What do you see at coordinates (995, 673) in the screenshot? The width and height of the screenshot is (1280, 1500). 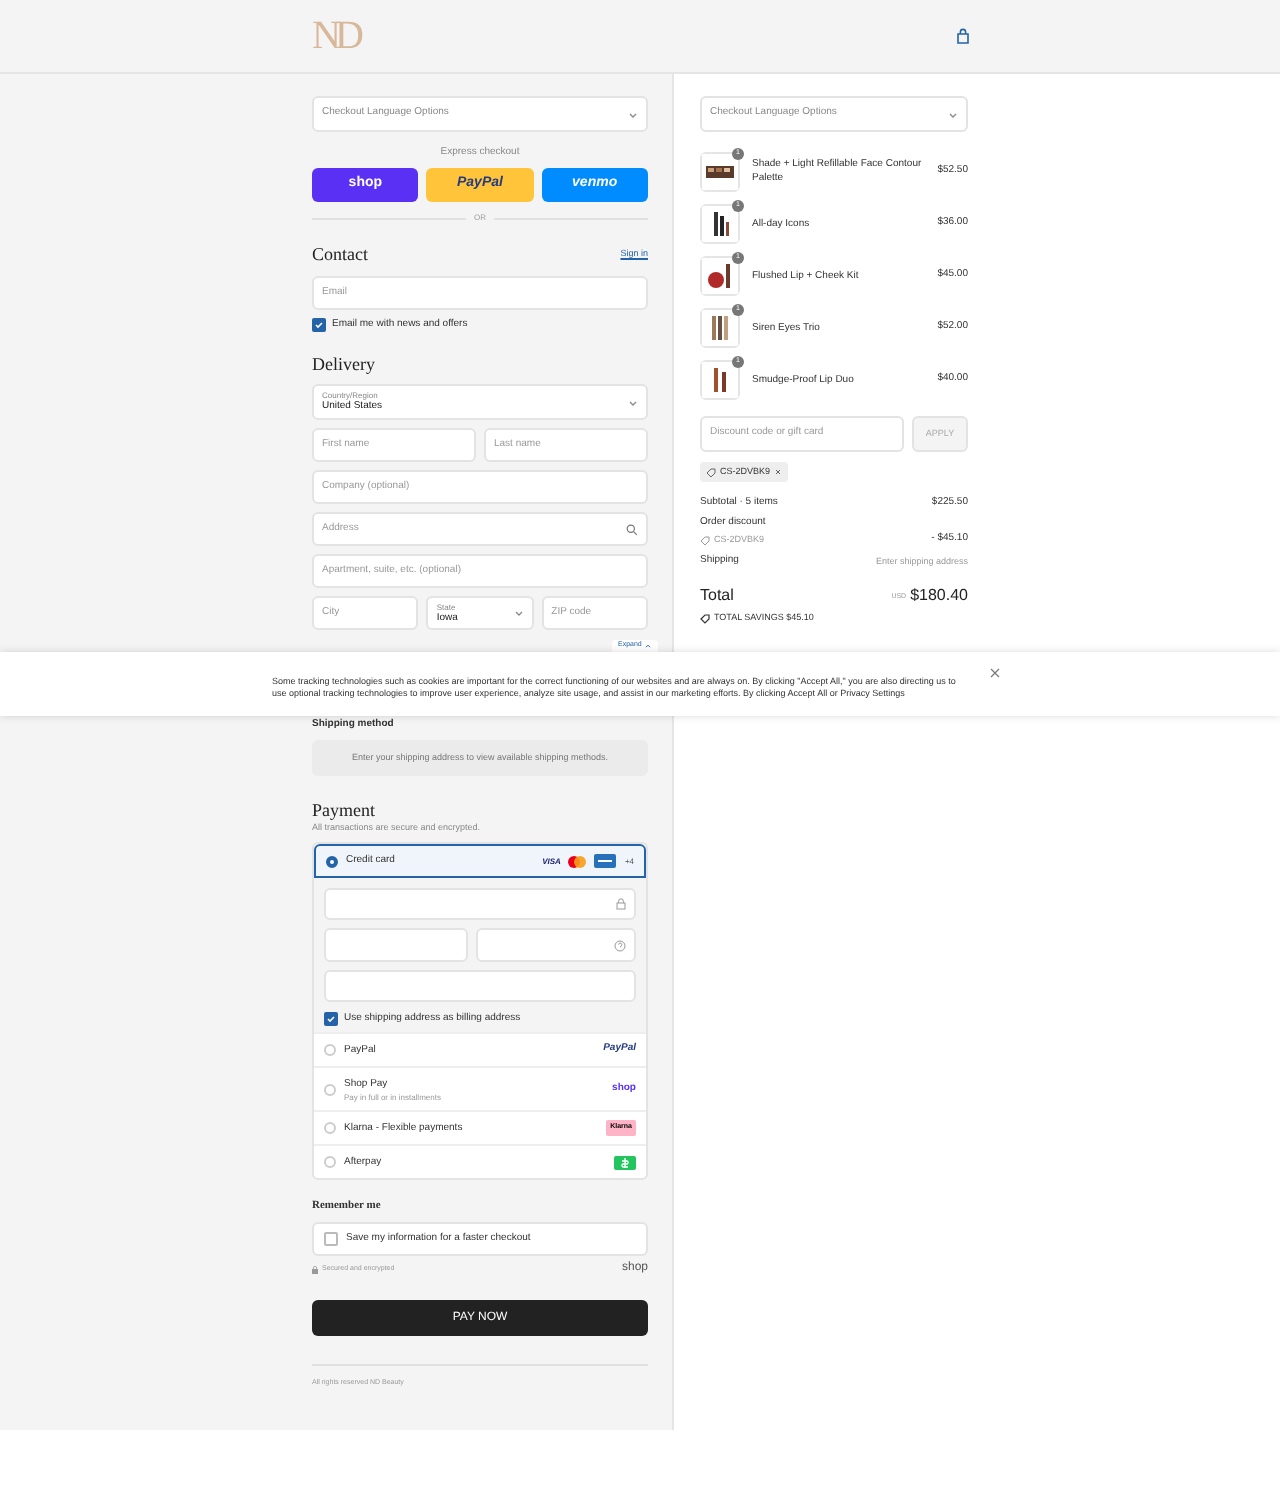 I see `close-icon` at bounding box center [995, 673].